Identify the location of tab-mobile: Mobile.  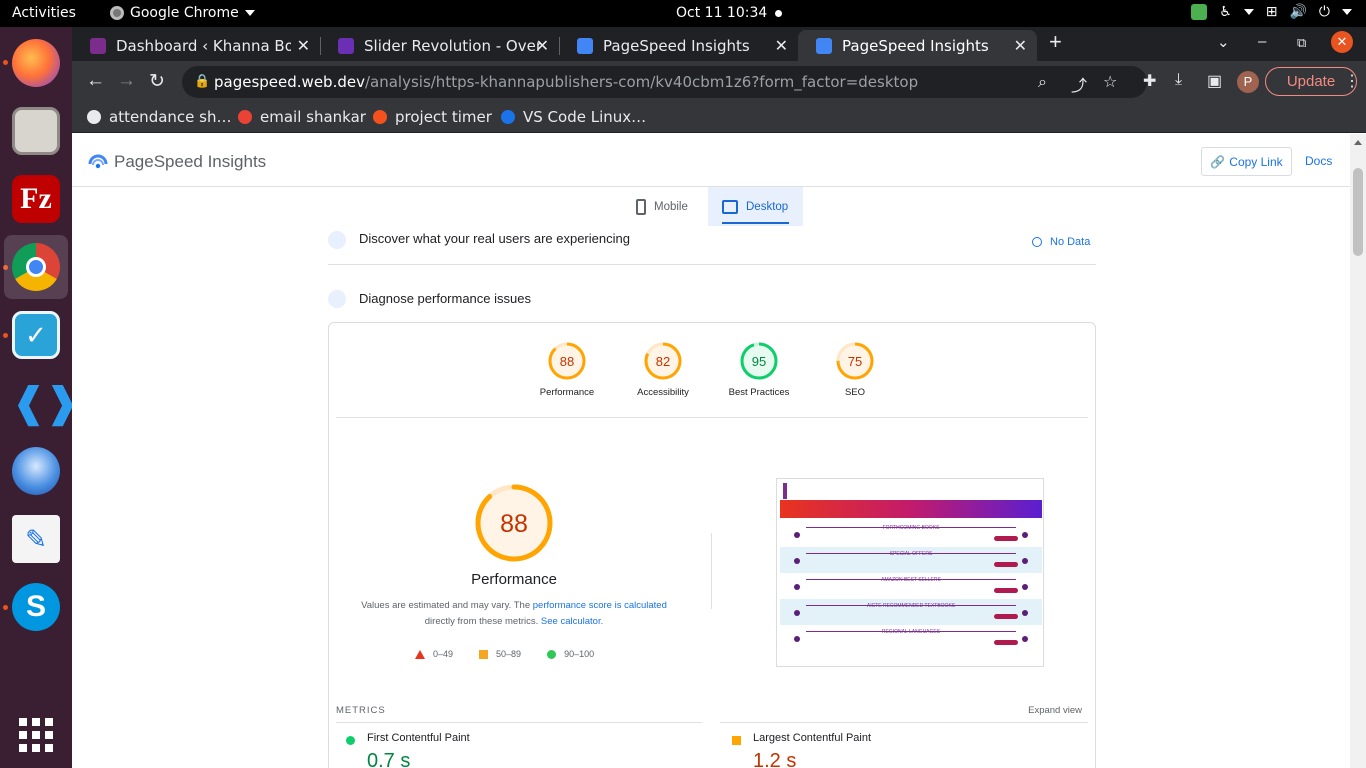
(664, 206).